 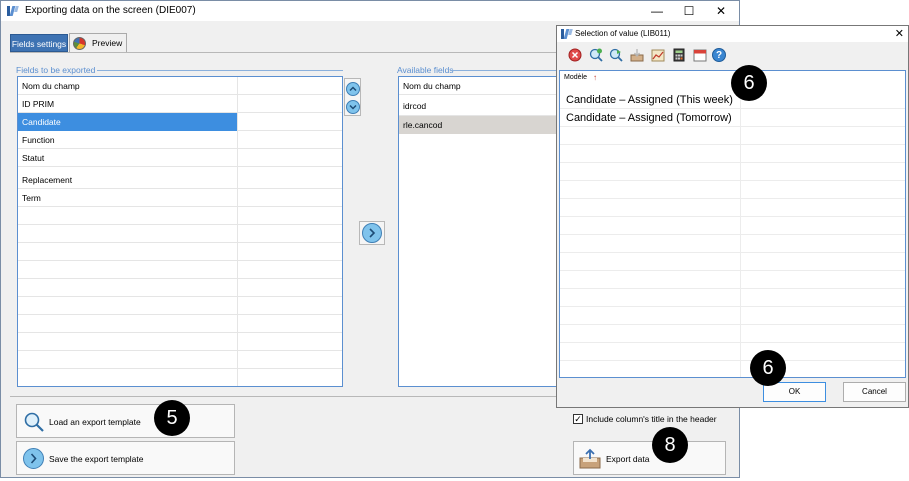 What do you see at coordinates (478, 125) in the screenshot?
I see `table-row: rle.cancod` at bounding box center [478, 125].